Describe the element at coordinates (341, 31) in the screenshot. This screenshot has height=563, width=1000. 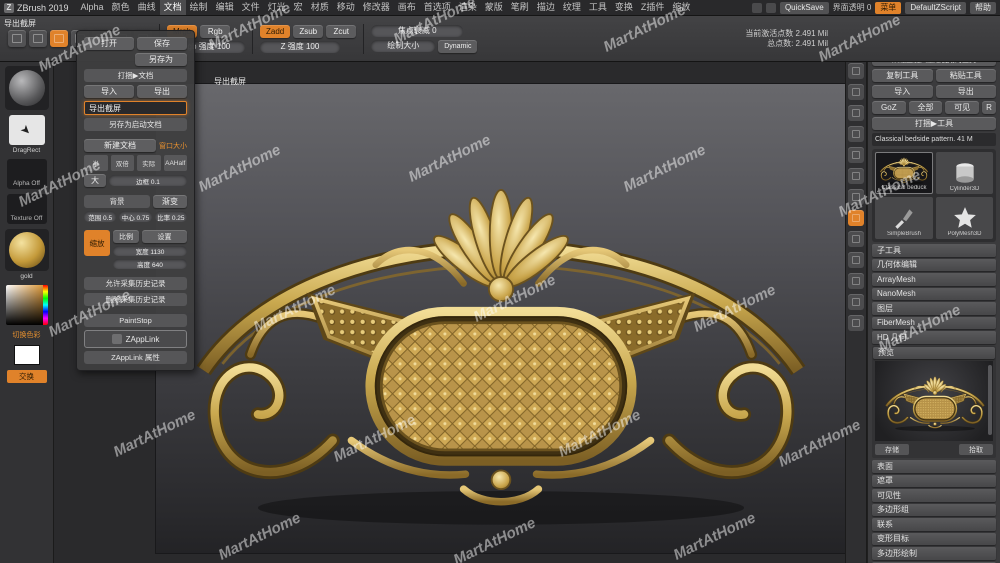
I see `zcut-button: Zcut` at that location.